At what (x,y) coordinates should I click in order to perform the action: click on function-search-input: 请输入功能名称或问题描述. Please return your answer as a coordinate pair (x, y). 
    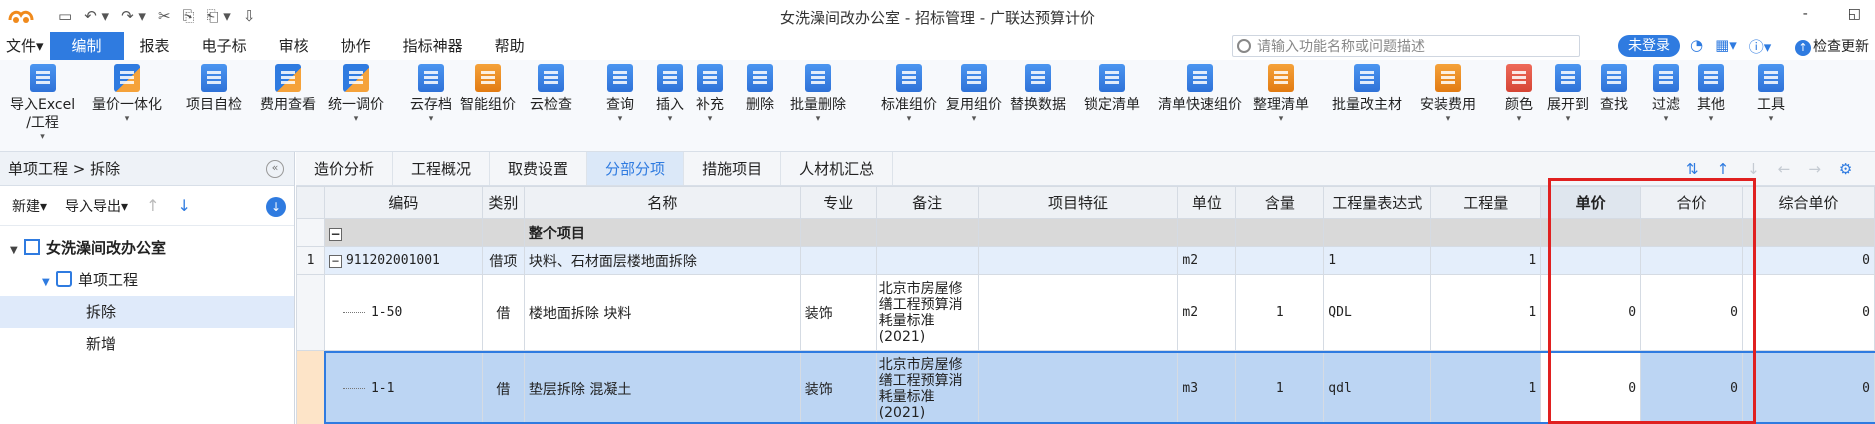
    Looking at the image, I should click on (1406, 46).